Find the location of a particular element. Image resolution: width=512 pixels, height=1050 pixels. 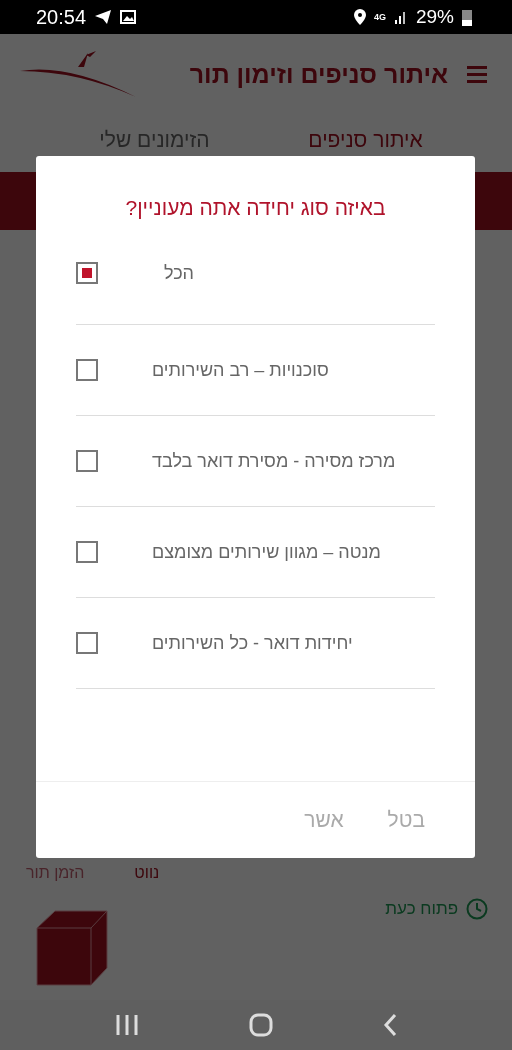

tab: הזימונים שלי is located at coordinates (154, 140).